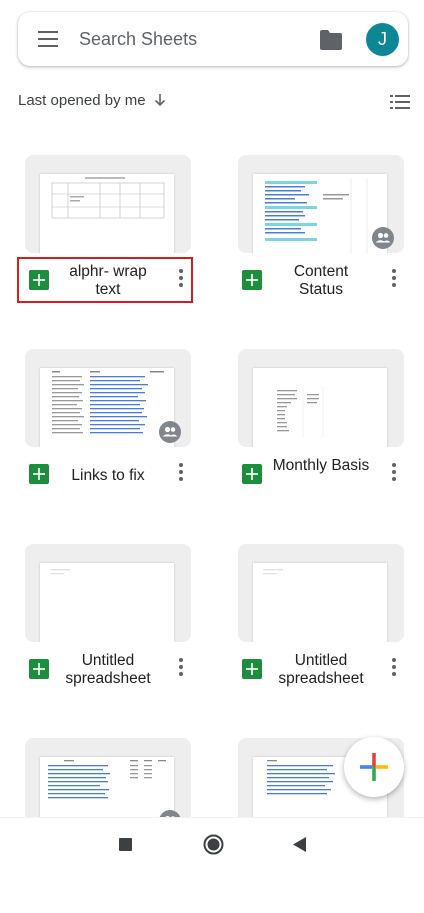 The height and width of the screenshot is (913, 424). I want to click on square-recents-icon, so click(125, 844).